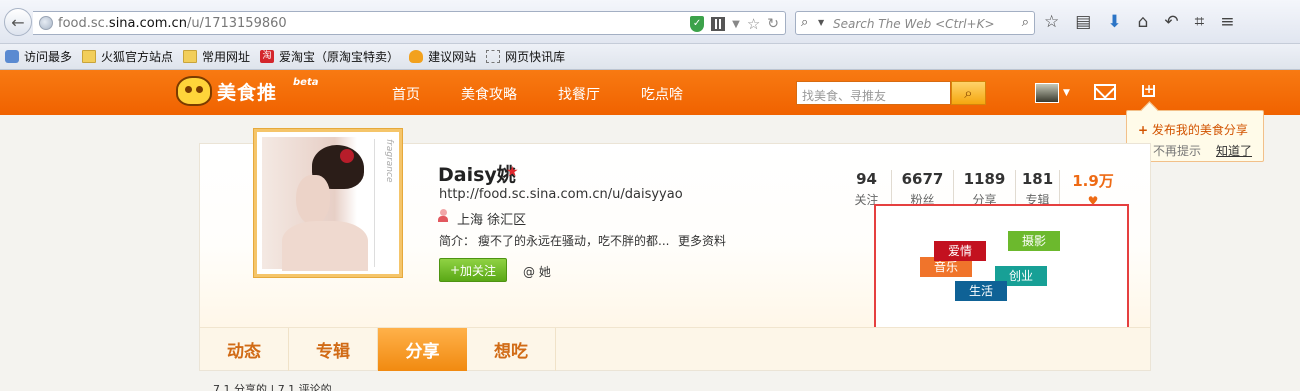 This screenshot has height=391, width=1300. Describe the element at coordinates (1200, 22) in the screenshot. I see `crop-icon: ⌗` at that location.